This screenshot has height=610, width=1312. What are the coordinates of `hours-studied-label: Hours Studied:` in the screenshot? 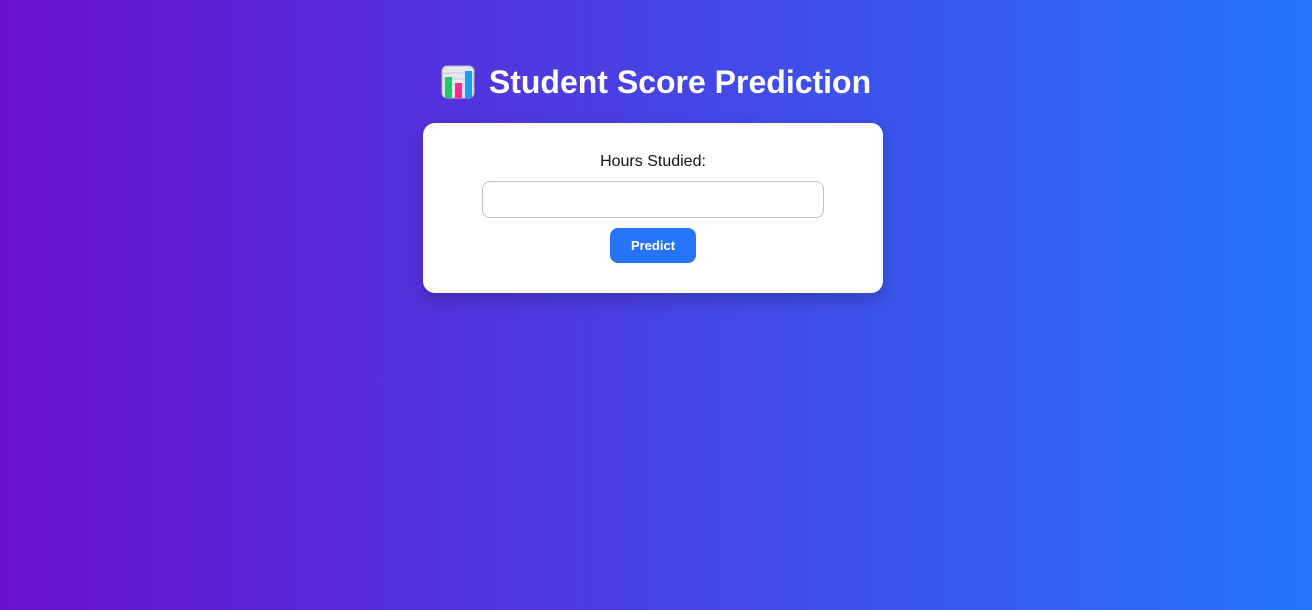 It's located at (653, 161).